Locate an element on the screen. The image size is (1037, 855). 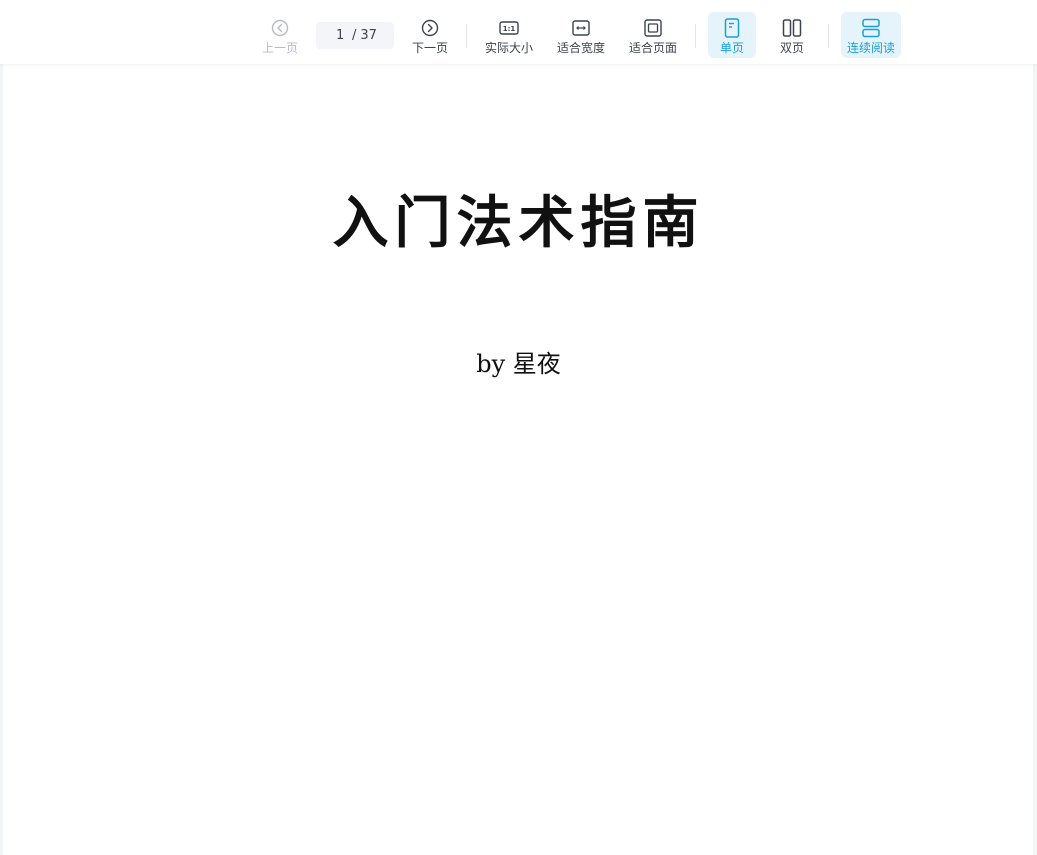
chevron-left-circle-icon is located at coordinates (280, 28).